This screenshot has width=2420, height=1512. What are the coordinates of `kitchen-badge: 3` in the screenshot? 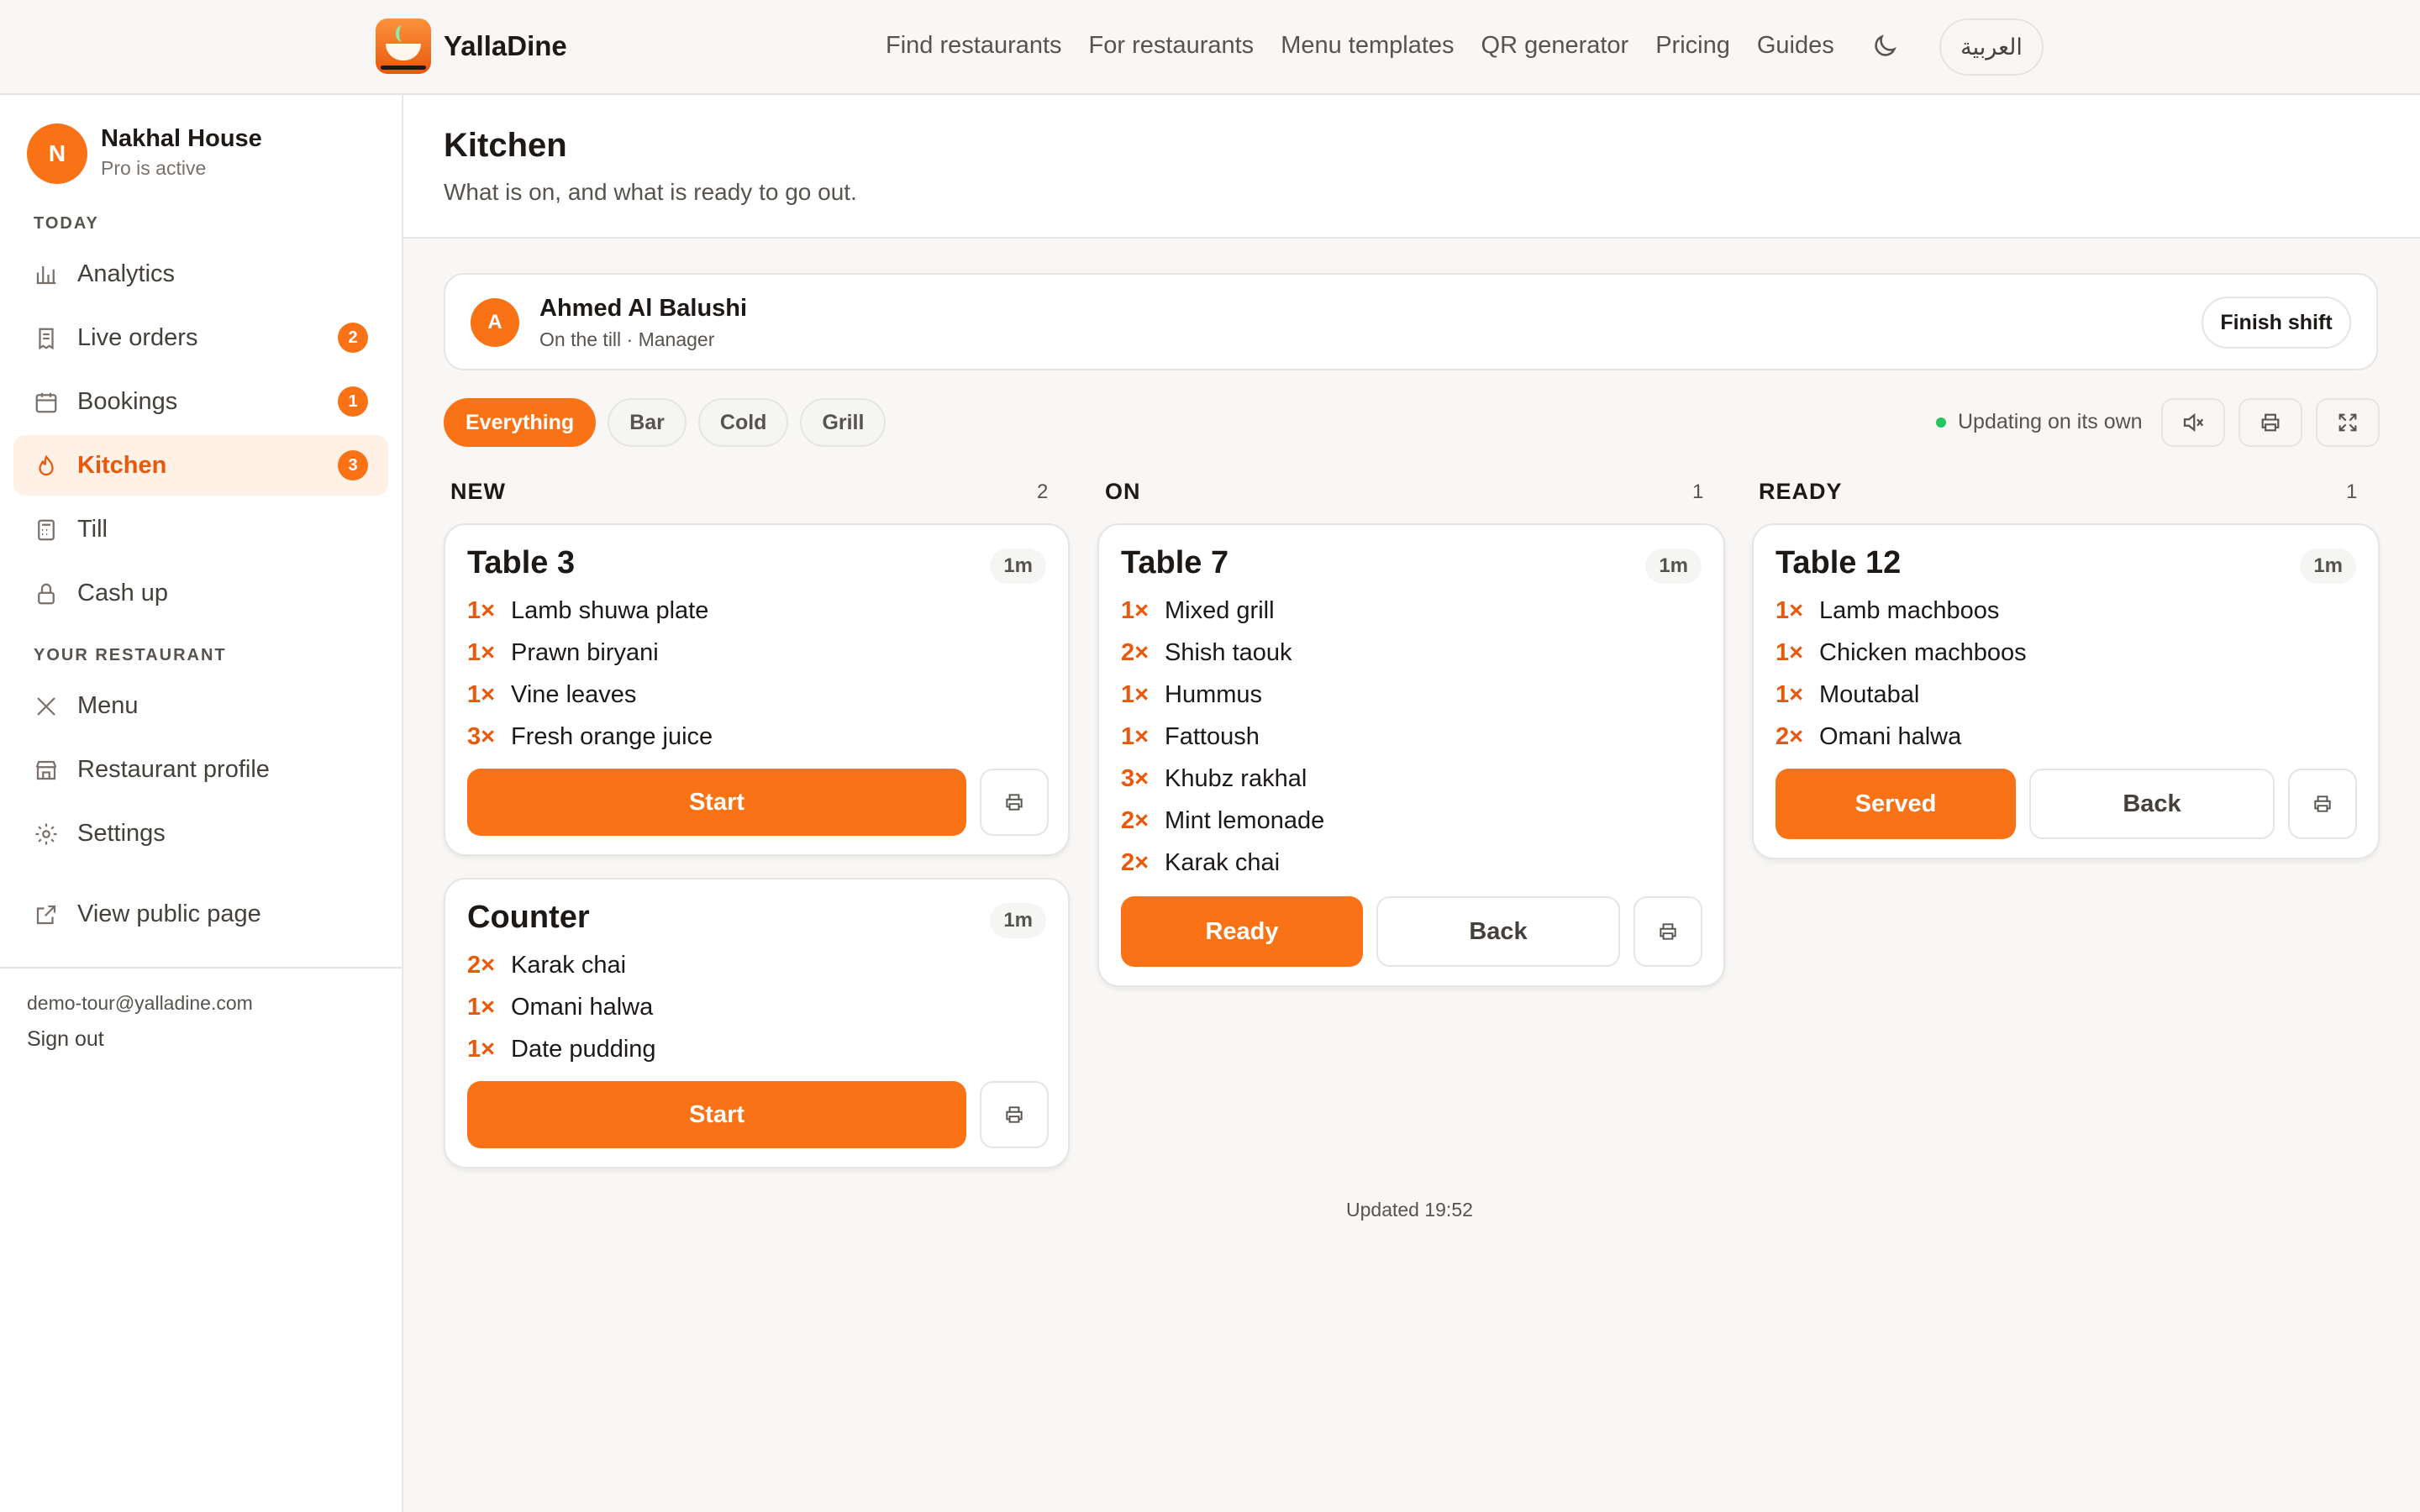 It's located at (353, 465).